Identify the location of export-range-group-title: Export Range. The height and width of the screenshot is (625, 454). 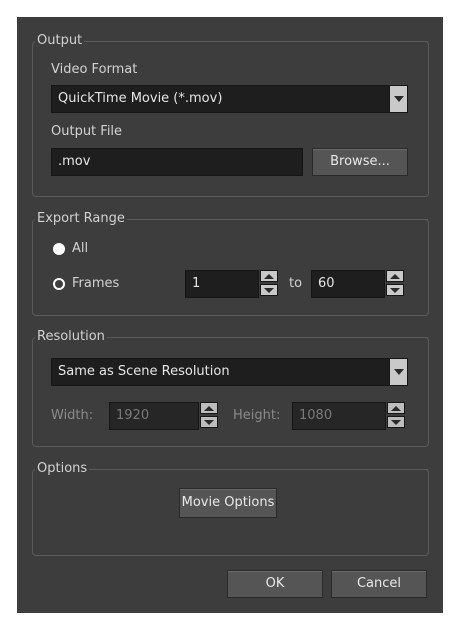
(81, 219).